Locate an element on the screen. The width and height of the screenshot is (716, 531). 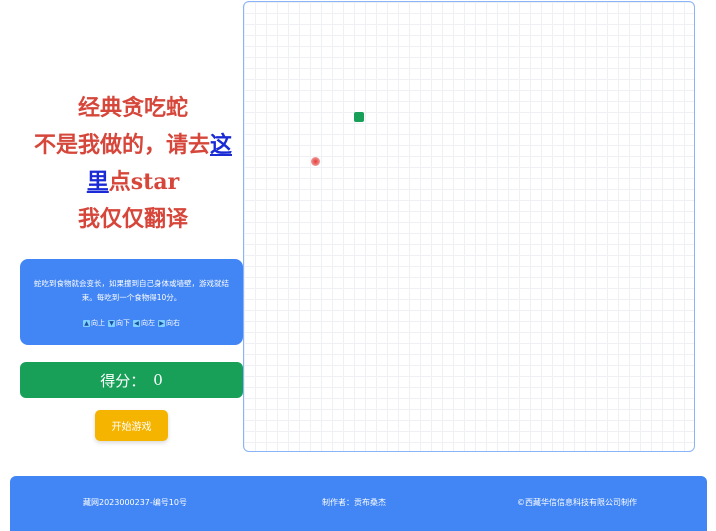
control-down: ▼ 向下 is located at coordinates (119, 323).